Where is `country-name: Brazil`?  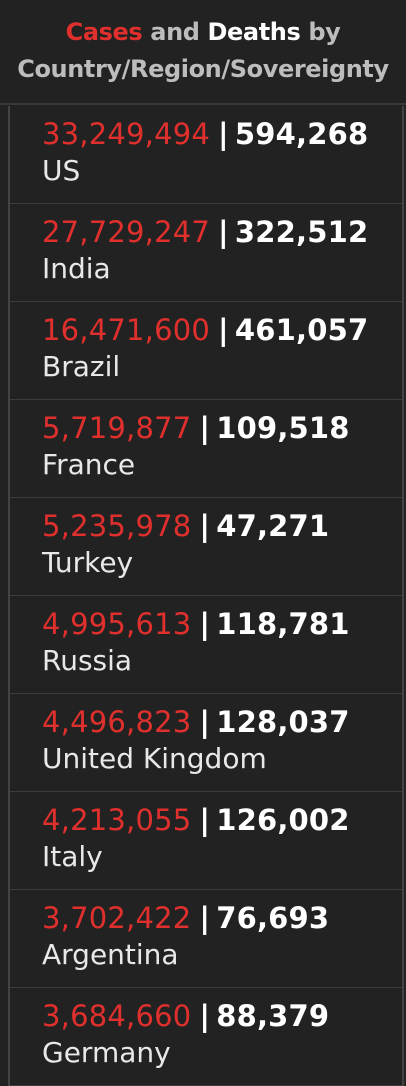 country-name: Brazil is located at coordinates (81, 366).